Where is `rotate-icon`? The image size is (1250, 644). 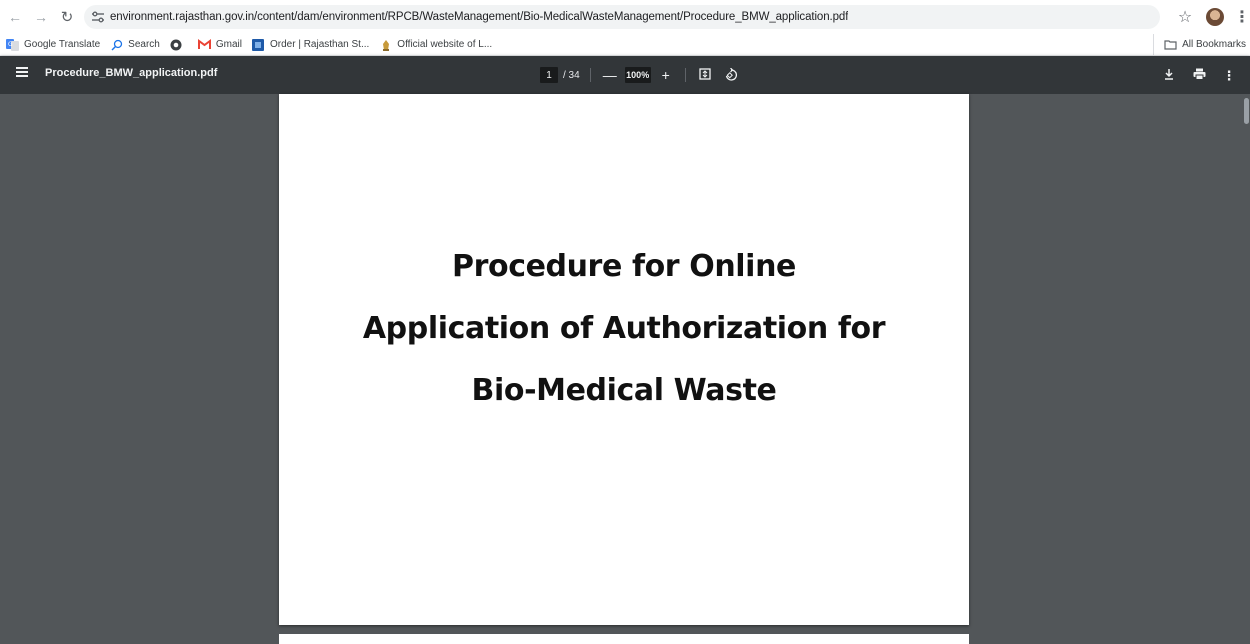 rotate-icon is located at coordinates (731, 75).